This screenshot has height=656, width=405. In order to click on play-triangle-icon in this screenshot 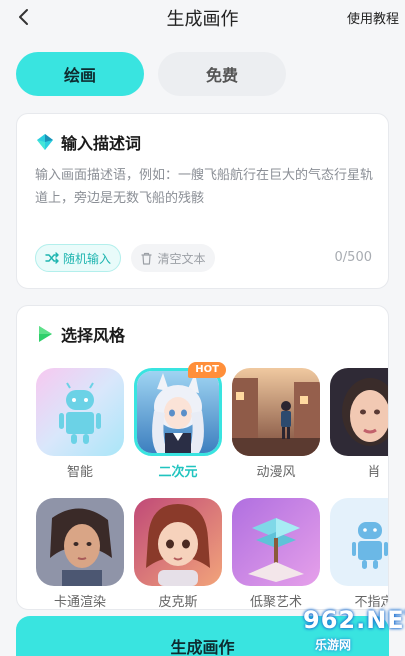, I will do `click(45, 334)`.